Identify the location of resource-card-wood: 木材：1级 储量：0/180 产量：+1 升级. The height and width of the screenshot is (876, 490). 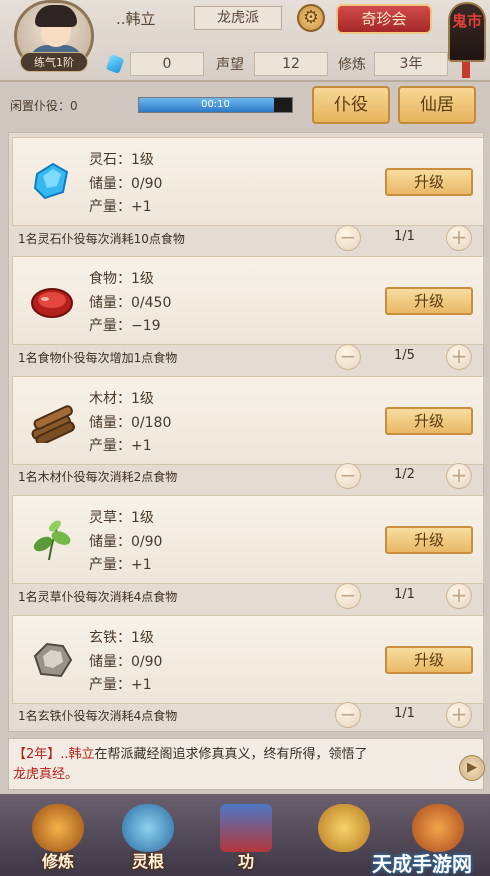
(248, 420).